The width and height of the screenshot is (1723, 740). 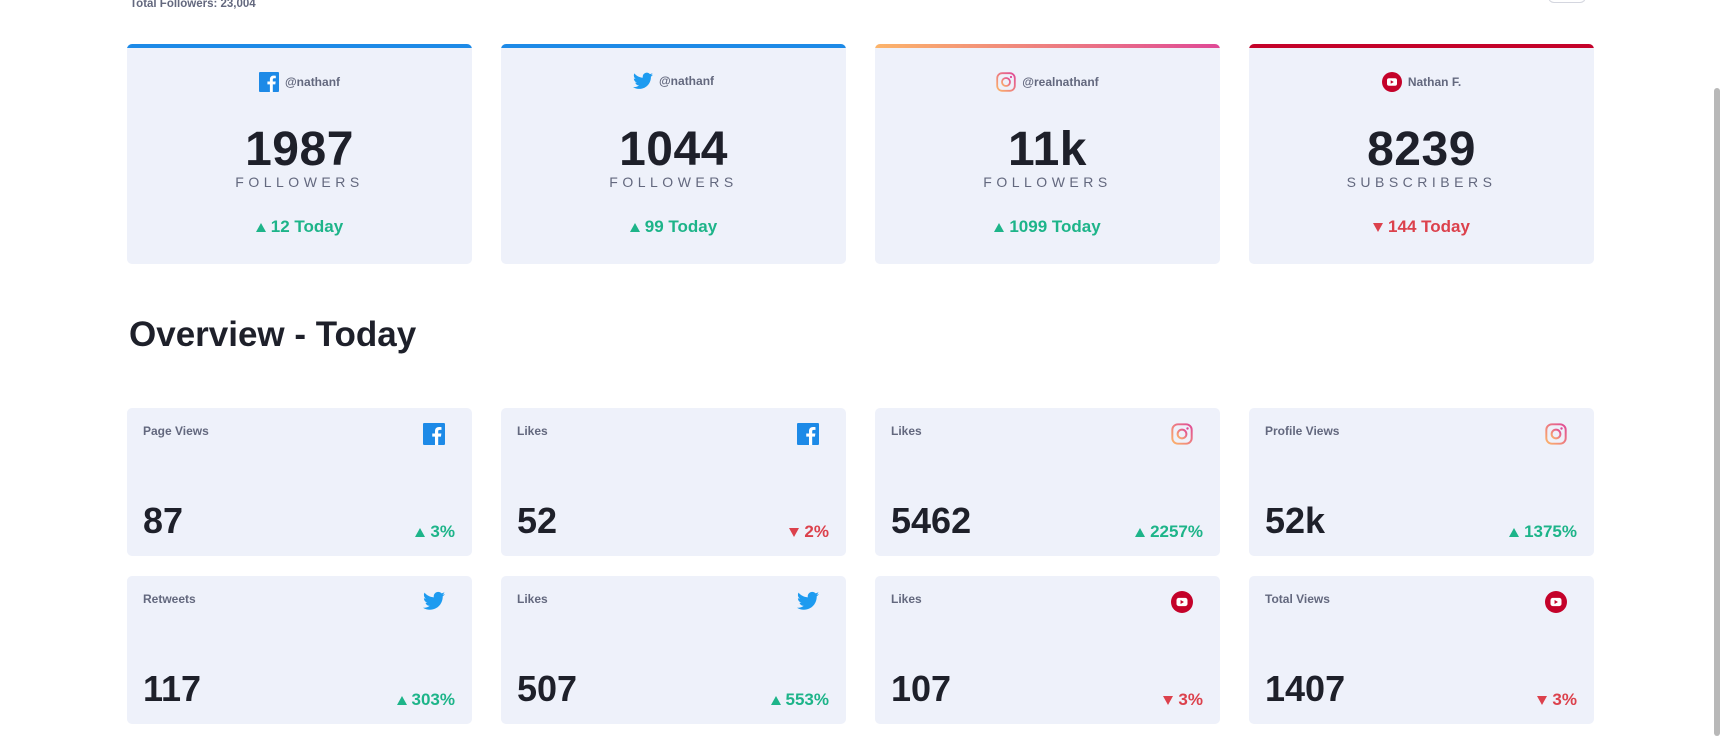 What do you see at coordinates (673, 482) in the screenshot?
I see `overview-card: Likes 52 2%` at bounding box center [673, 482].